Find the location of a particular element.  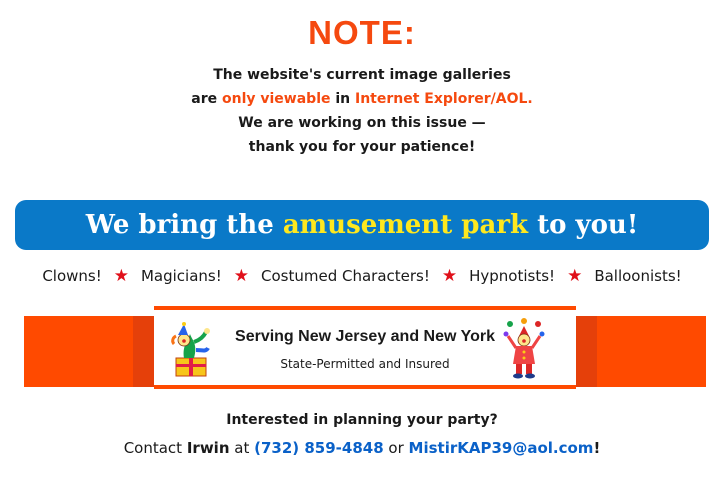

note-browser: Internet Explorer/AOL. is located at coordinates (444, 99).